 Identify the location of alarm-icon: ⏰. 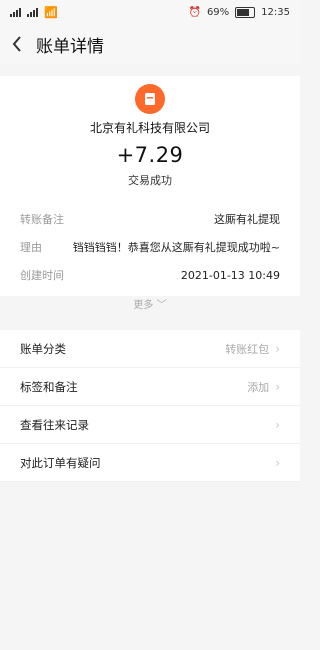
(194, 12).